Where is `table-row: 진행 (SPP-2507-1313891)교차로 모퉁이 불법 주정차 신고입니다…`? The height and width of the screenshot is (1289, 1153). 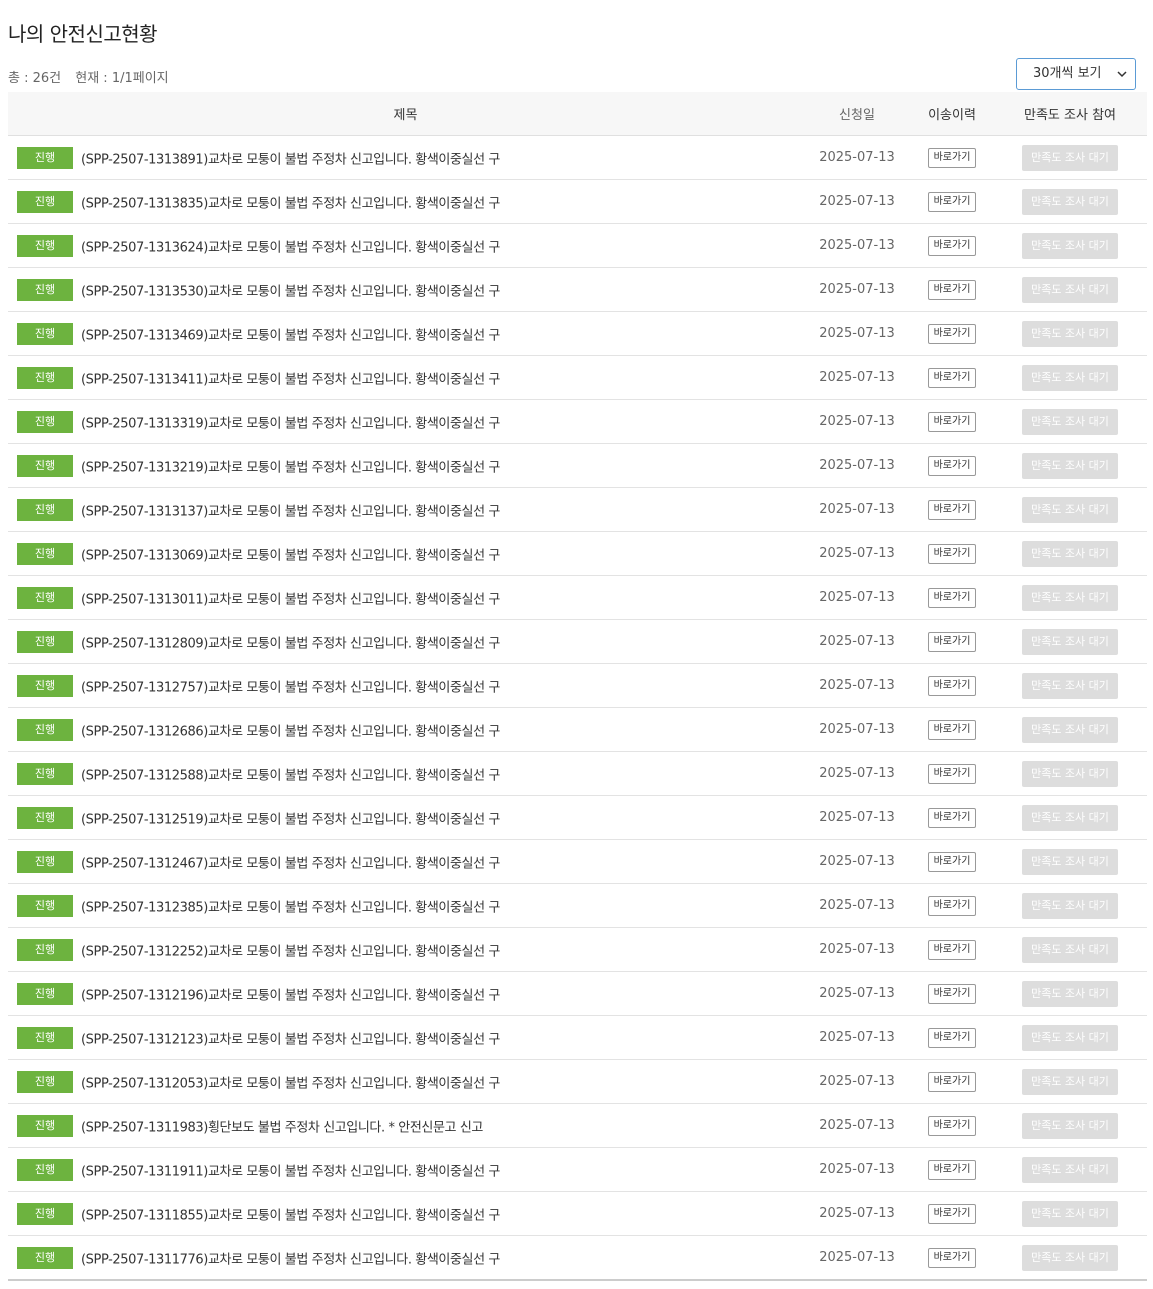
table-row: 진행 (SPP-2507-1313891)교차로 모퉁이 불법 주정차 신고입니다… is located at coordinates (577, 157).